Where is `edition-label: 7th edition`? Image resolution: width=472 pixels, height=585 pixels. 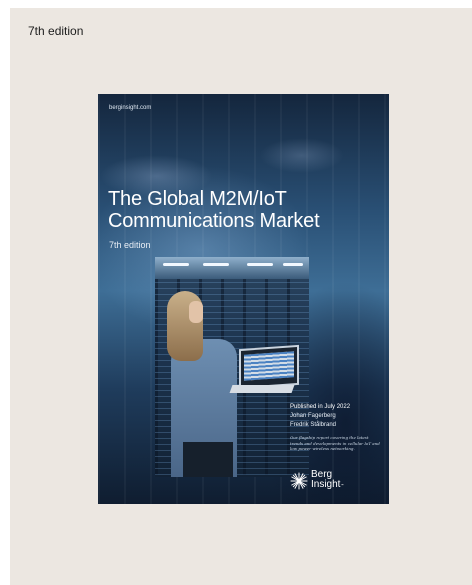 edition-label: 7th edition is located at coordinates (56, 31).